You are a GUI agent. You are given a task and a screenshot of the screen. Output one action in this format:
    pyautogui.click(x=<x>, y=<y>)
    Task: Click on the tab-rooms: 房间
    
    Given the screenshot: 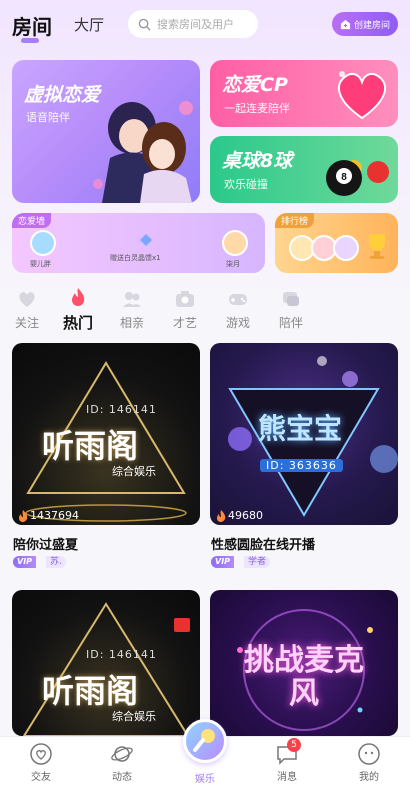 What is the action you would take?
    pyautogui.click(x=32, y=25)
    